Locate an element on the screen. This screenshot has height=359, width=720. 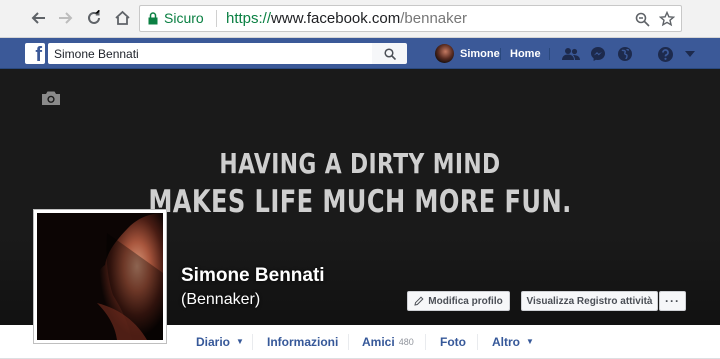
tab-about-label: Informazioni is located at coordinates (303, 341).